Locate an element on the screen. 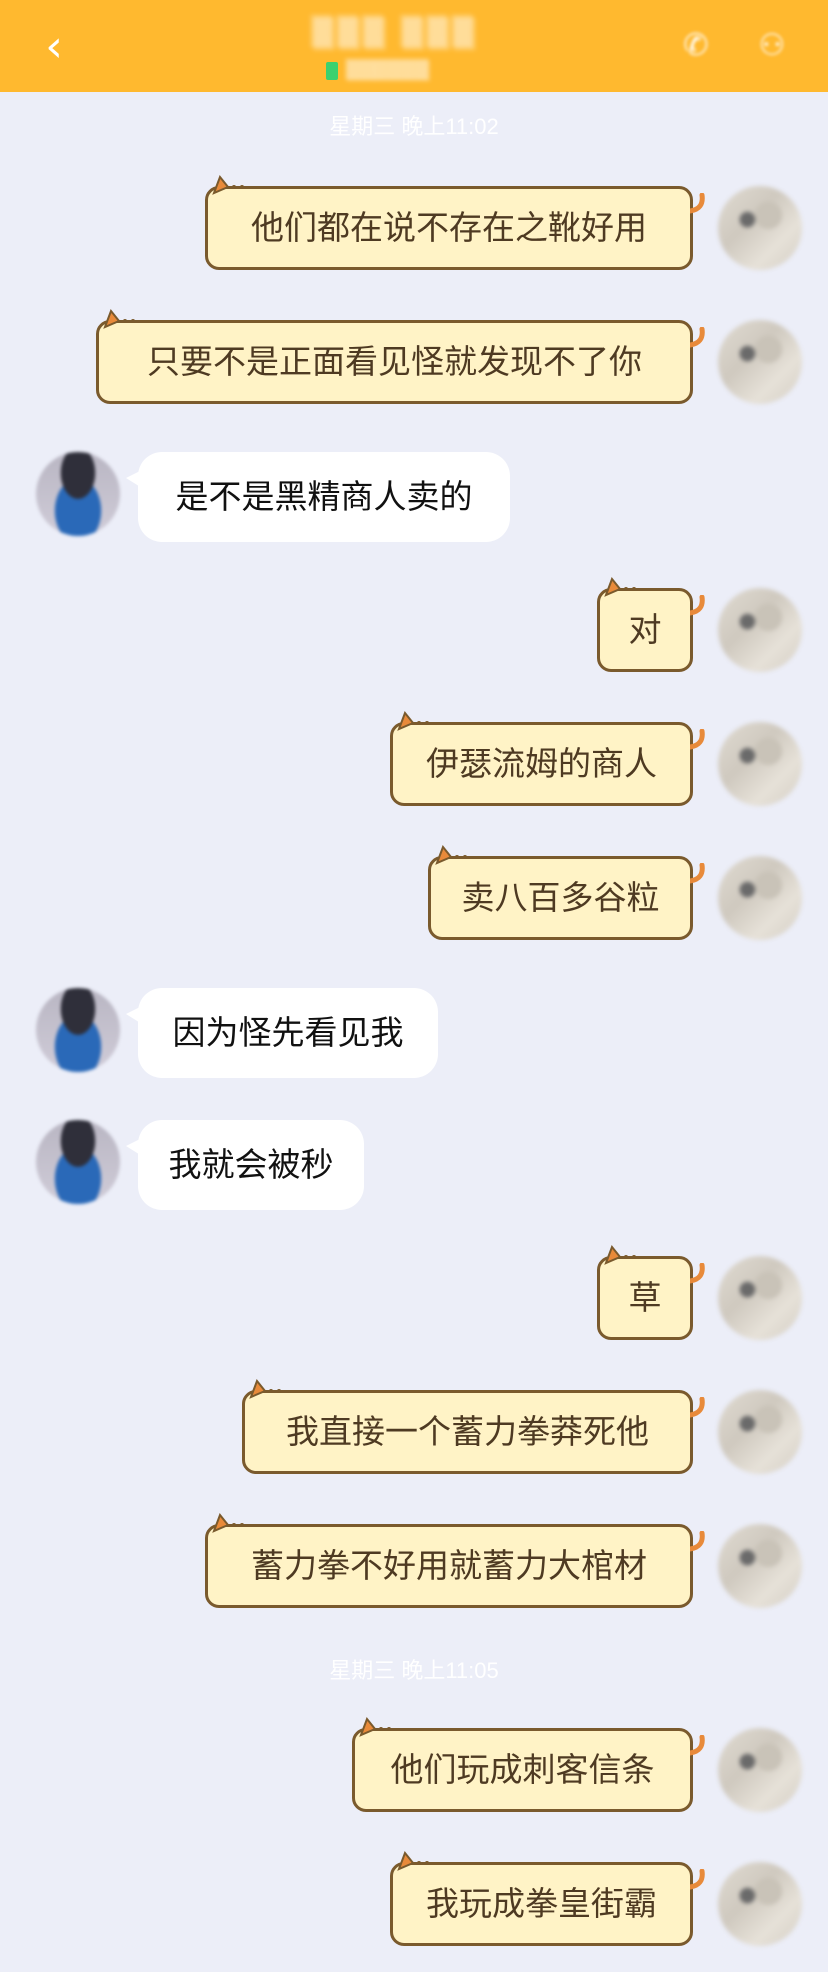 The image size is (828, 1972). message-text: 因为怪先看见我 is located at coordinates (288, 1032).